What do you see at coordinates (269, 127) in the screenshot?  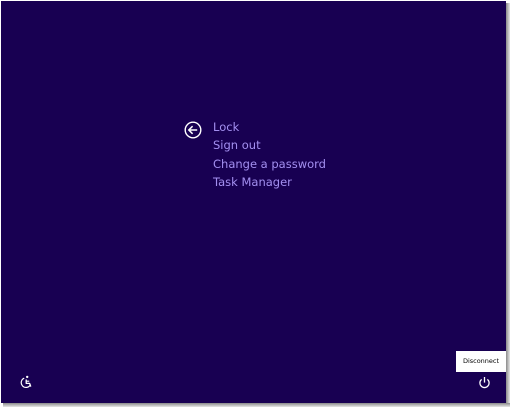 I see `menu-item-lock: Lock` at bounding box center [269, 127].